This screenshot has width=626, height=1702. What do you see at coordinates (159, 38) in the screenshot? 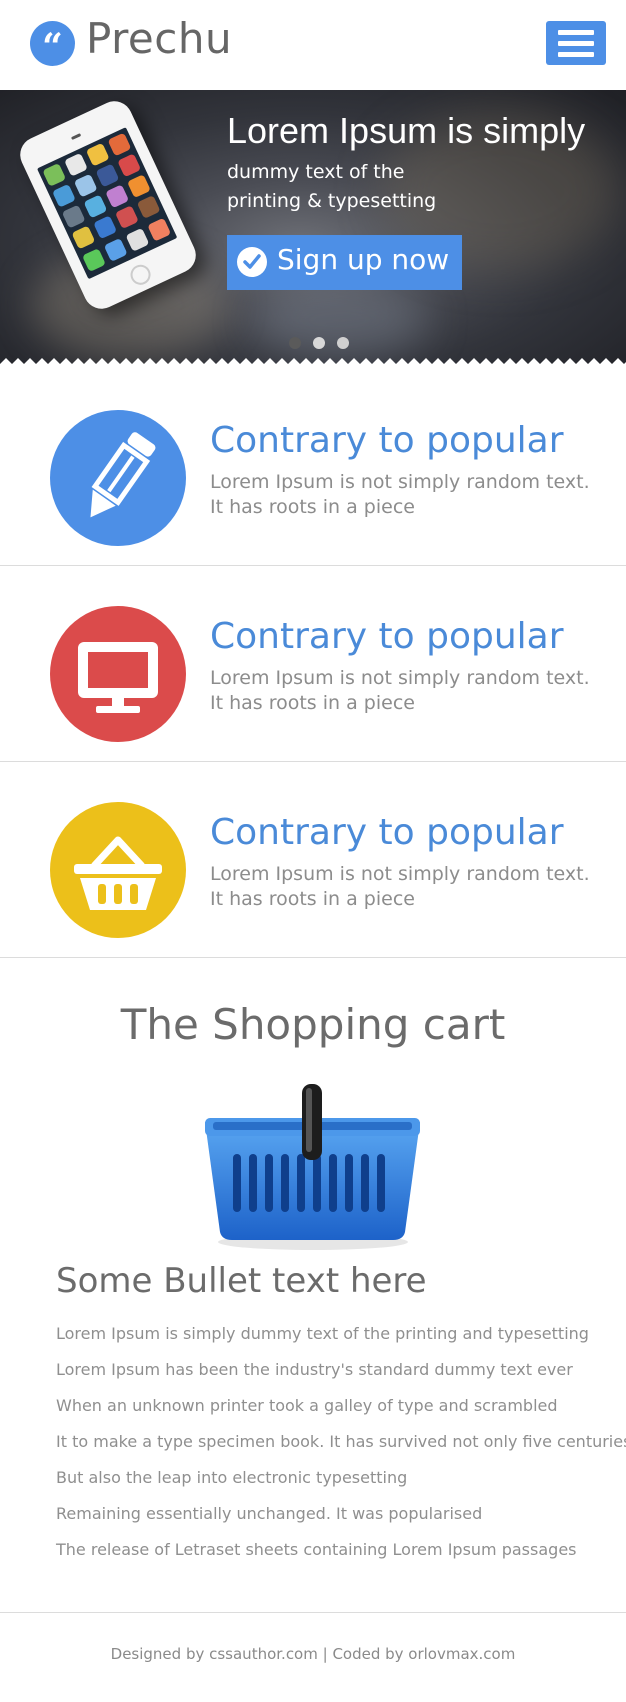
I see `brand-name: Prechu` at bounding box center [159, 38].